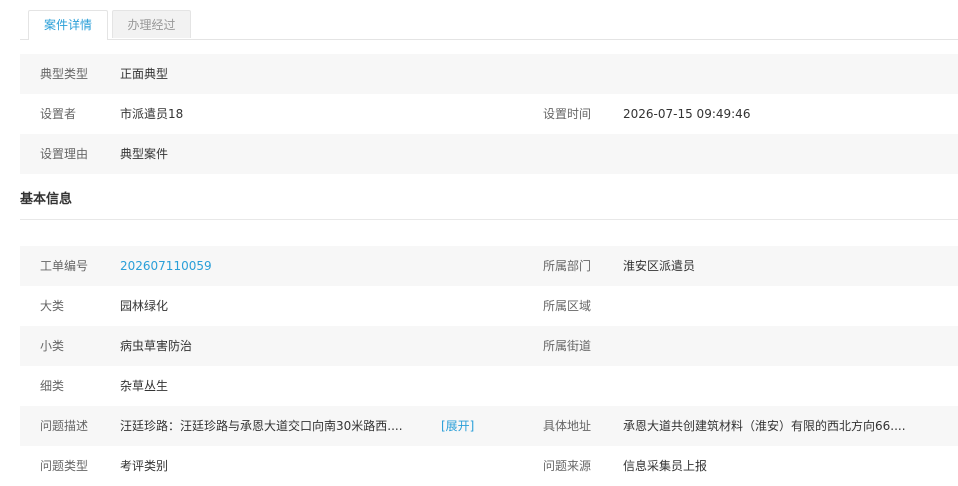  I want to click on reason-label: 设置理由, so click(64, 154).